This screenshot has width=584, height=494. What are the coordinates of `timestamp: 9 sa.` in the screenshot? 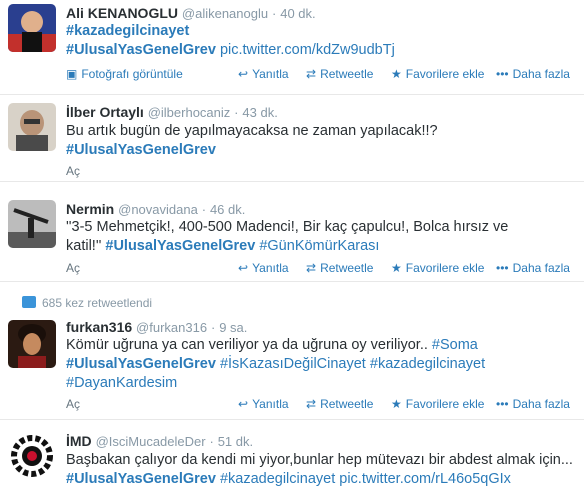 It's located at (233, 327).